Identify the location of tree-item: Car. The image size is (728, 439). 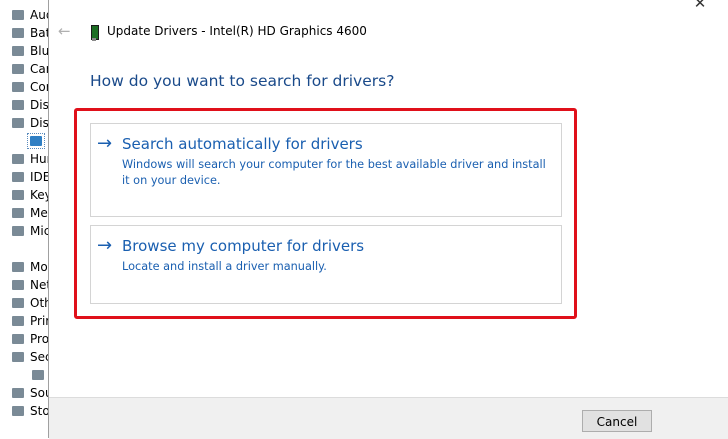
(30, 69).